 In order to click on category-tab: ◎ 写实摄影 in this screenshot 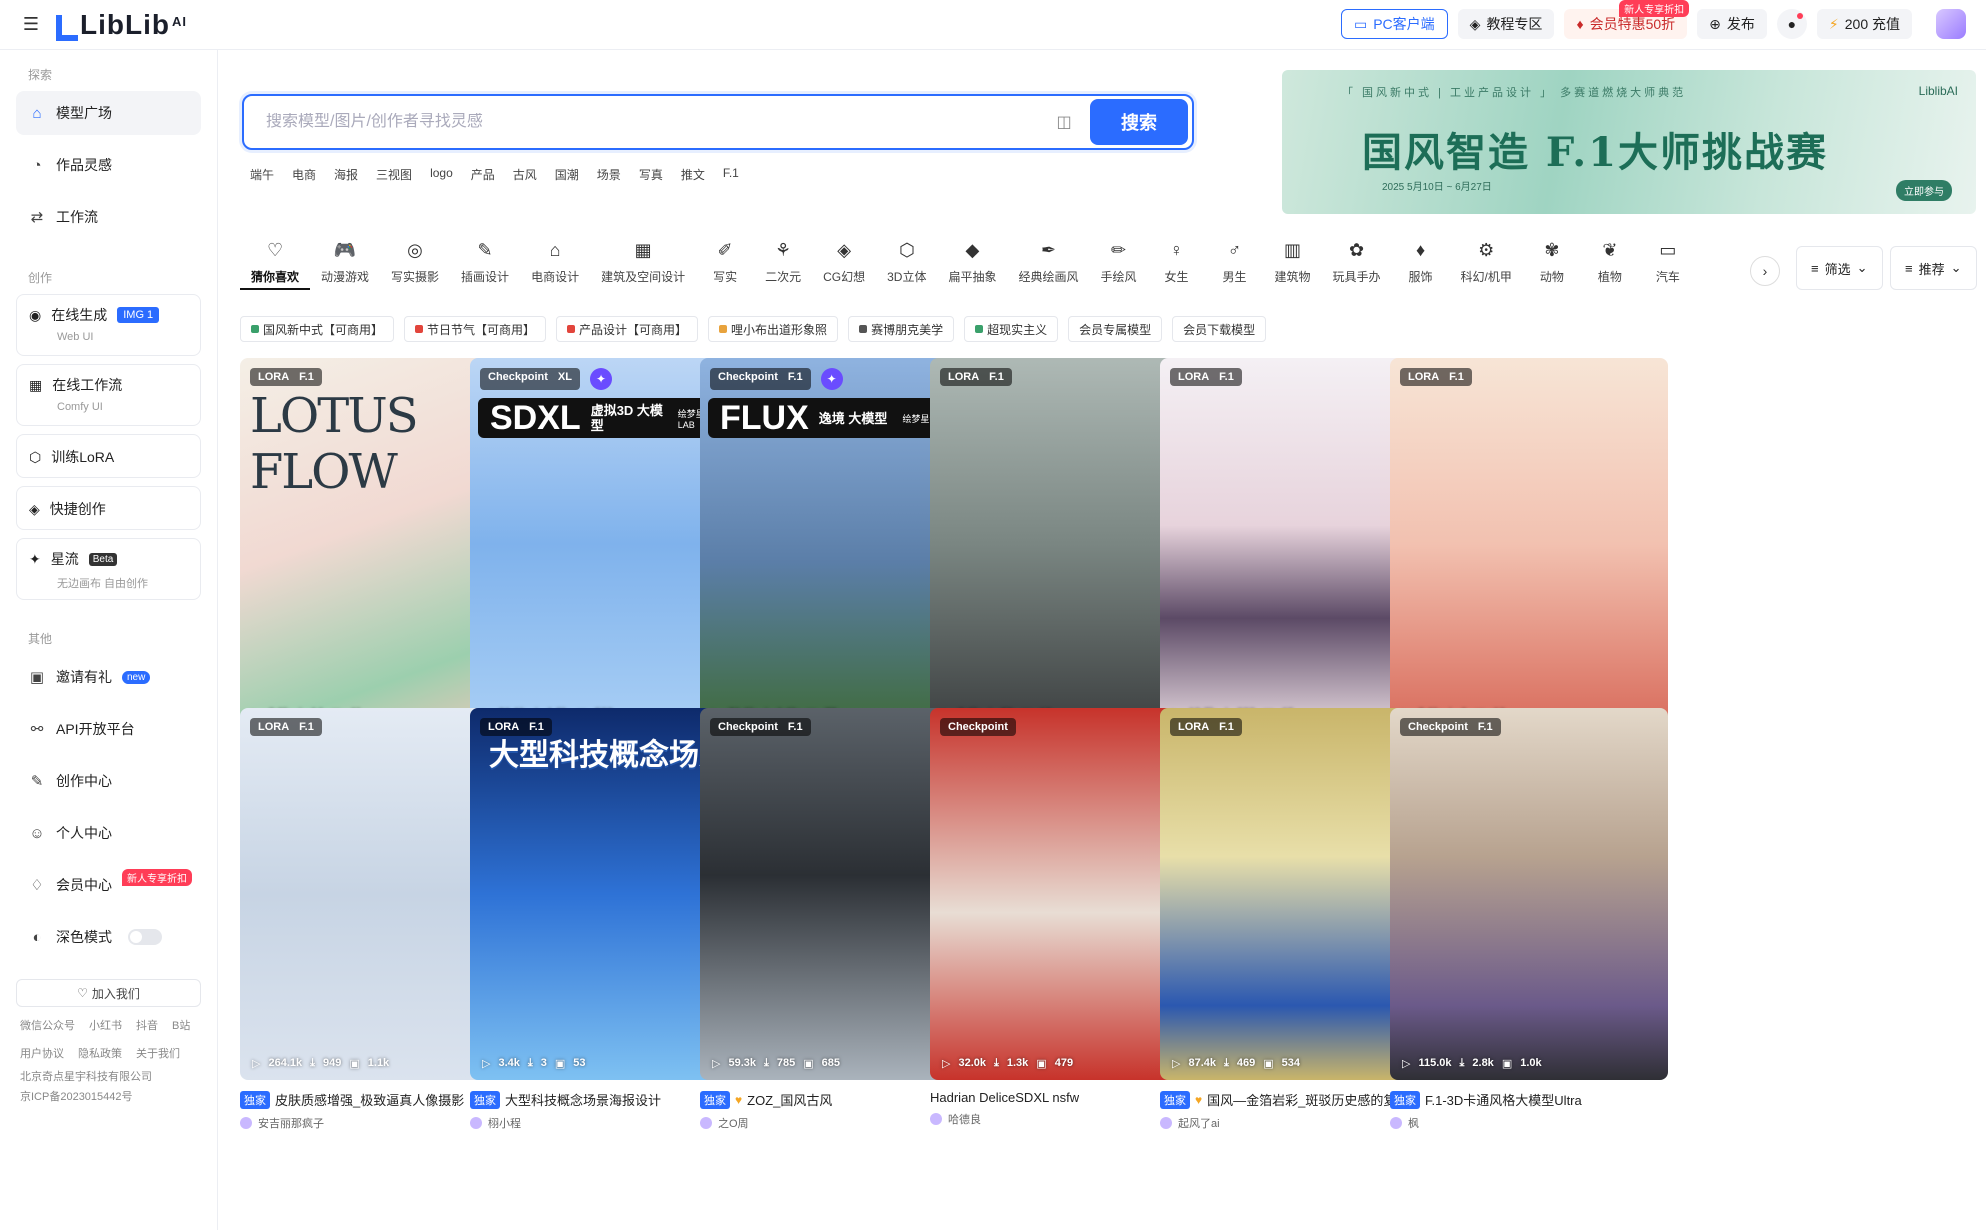, I will do `click(415, 265)`.